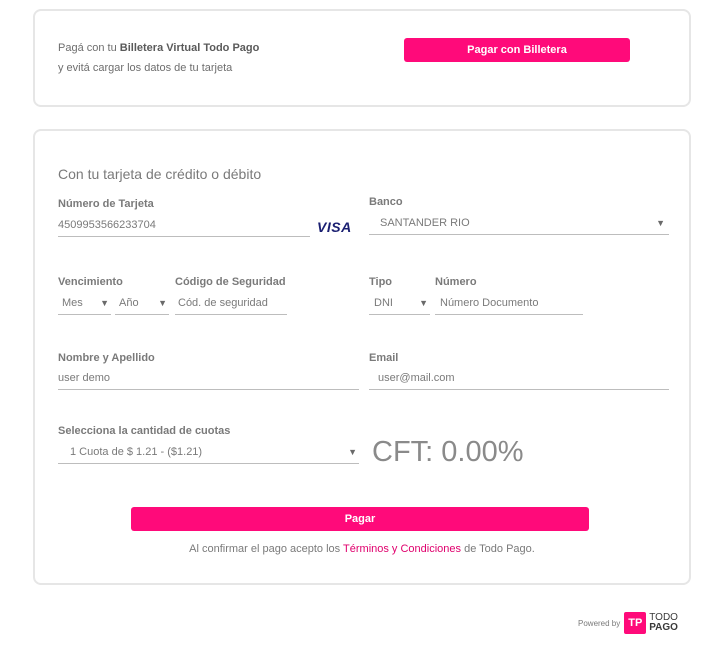  What do you see at coordinates (386, 202) in the screenshot?
I see `bank-label: Banco` at bounding box center [386, 202].